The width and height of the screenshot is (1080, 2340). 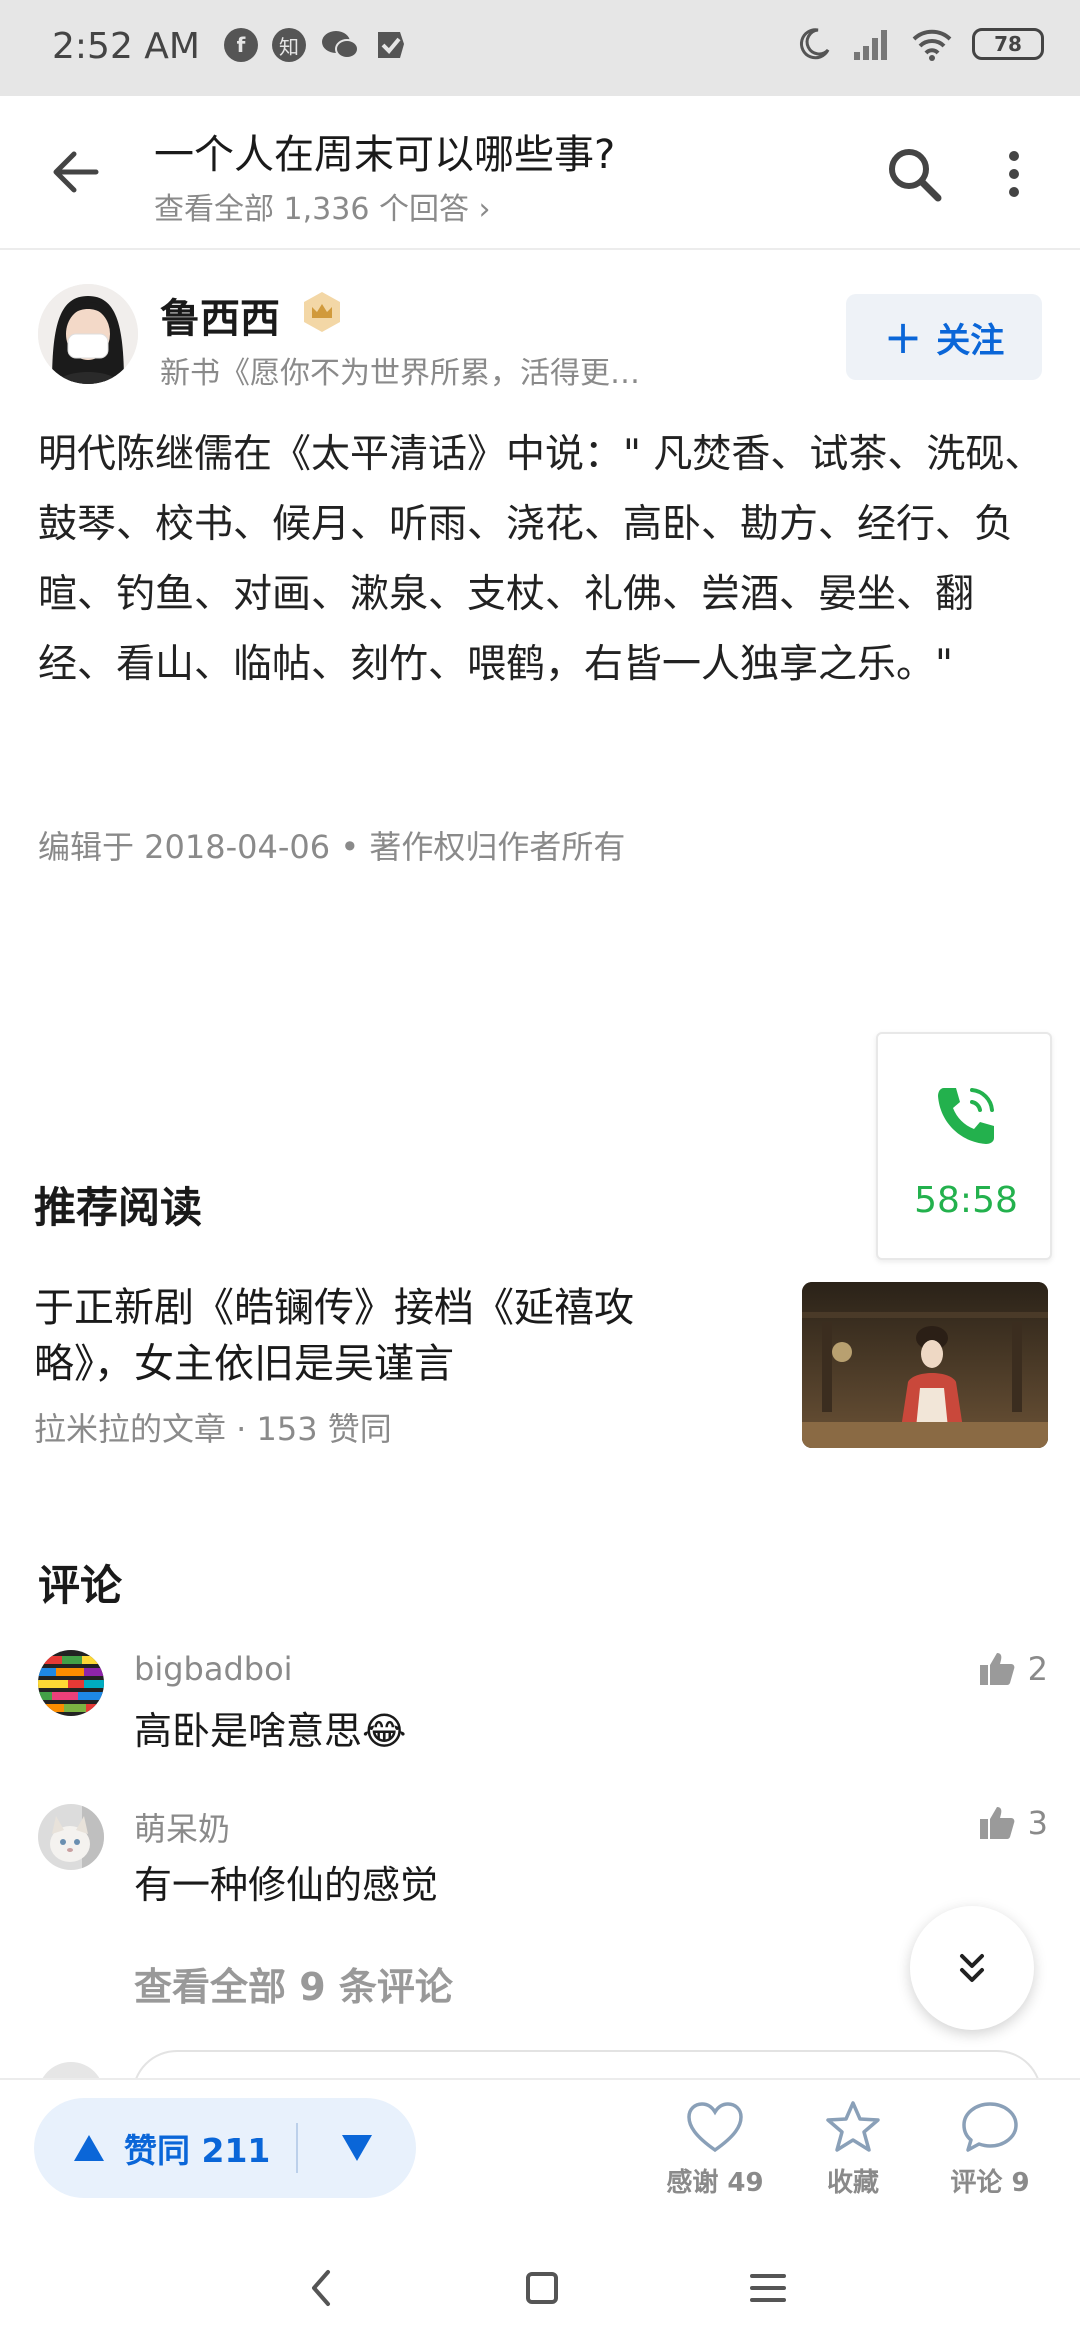 What do you see at coordinates (289, 45) in the screenshot?
I see `zhihu-icon: 知` at bounding box center [289, 45].